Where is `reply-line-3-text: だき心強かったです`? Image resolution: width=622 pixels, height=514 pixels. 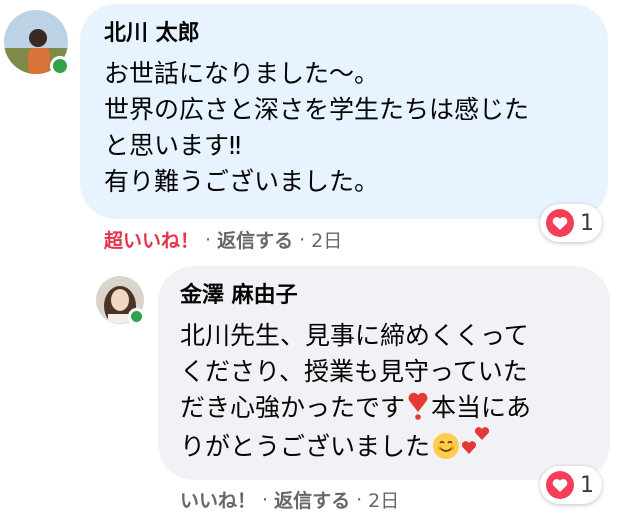
reply-line-3-text: だき心強かったです is located at coordinates (293, 407).